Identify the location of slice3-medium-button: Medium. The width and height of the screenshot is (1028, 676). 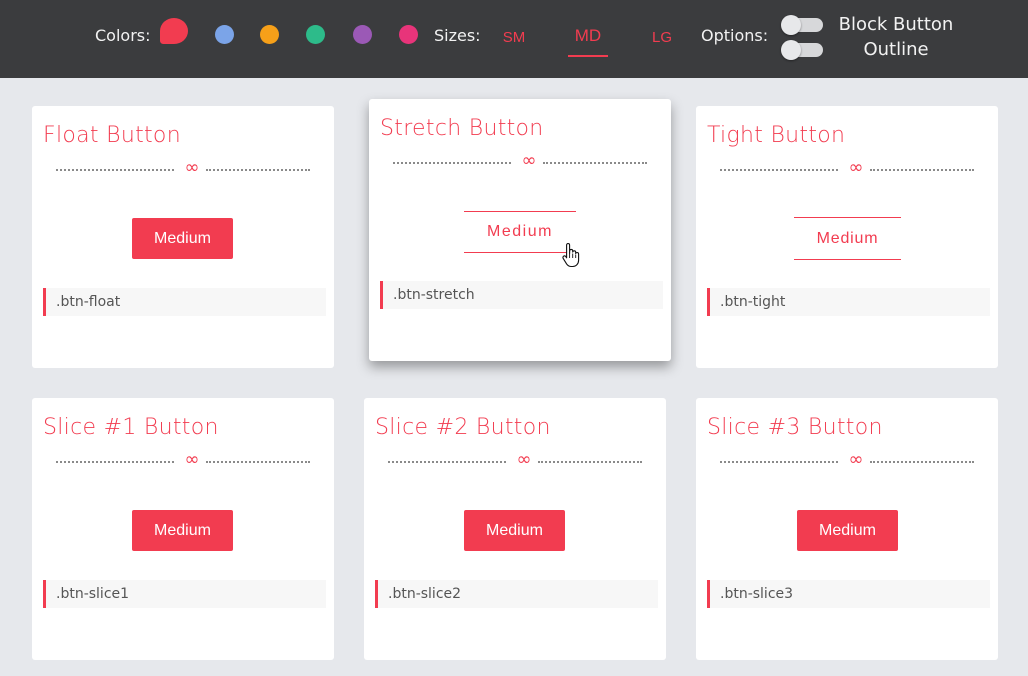
(847, 530).